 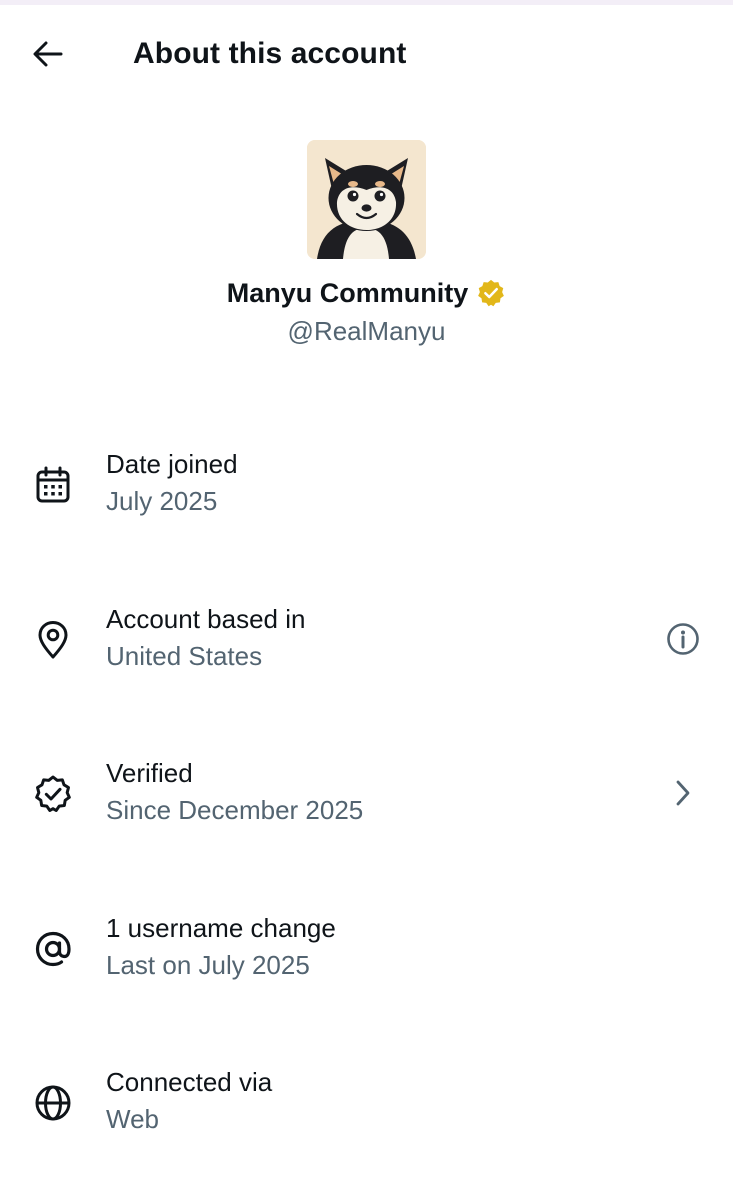 I want to click on name-row: Manyu Community, so click(x=366, y=293).